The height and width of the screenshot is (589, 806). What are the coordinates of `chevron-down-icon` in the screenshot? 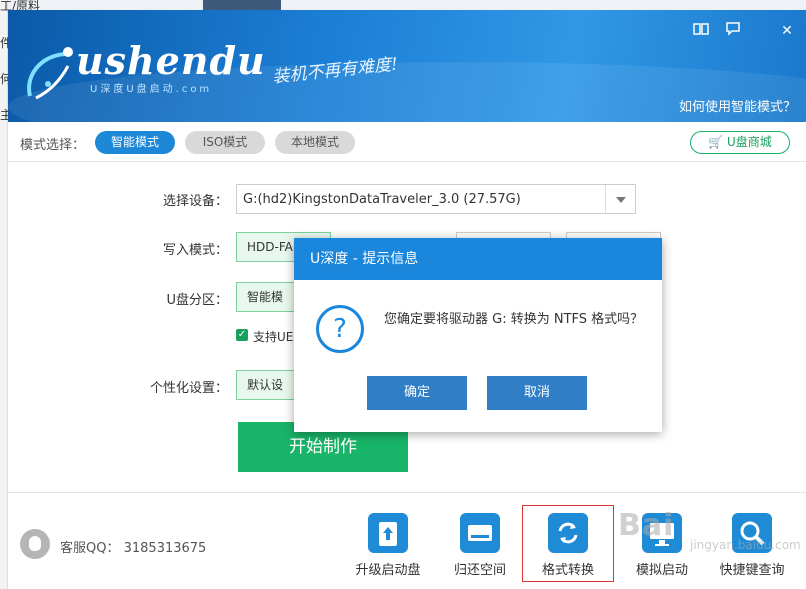 It's located at (620, 199).